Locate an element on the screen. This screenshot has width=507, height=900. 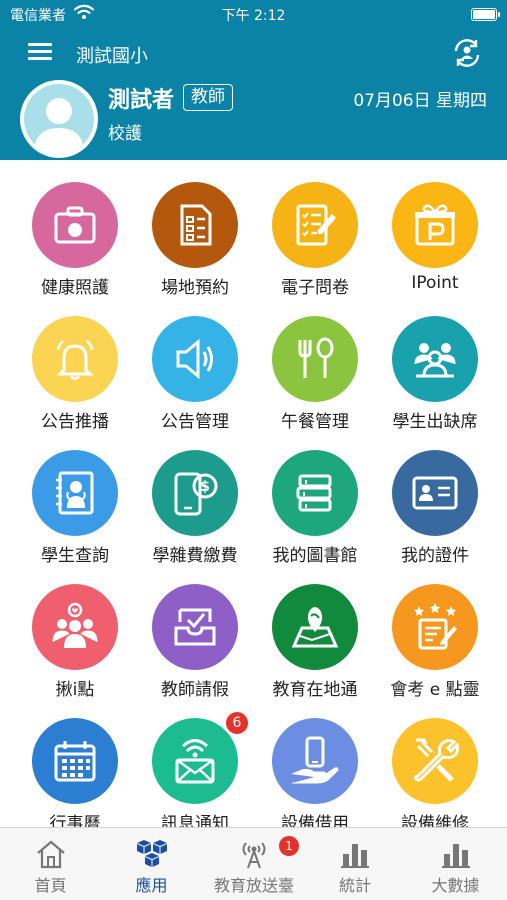
app-my-library: 我的圖書館 is located at coordinates (315, 497).